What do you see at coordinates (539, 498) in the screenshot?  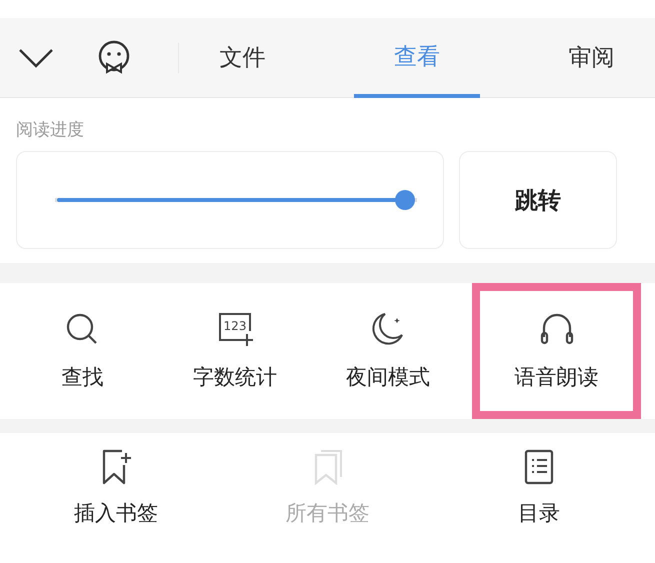 I see `bookmark-button: 目录` at bounding box center [539, 498].